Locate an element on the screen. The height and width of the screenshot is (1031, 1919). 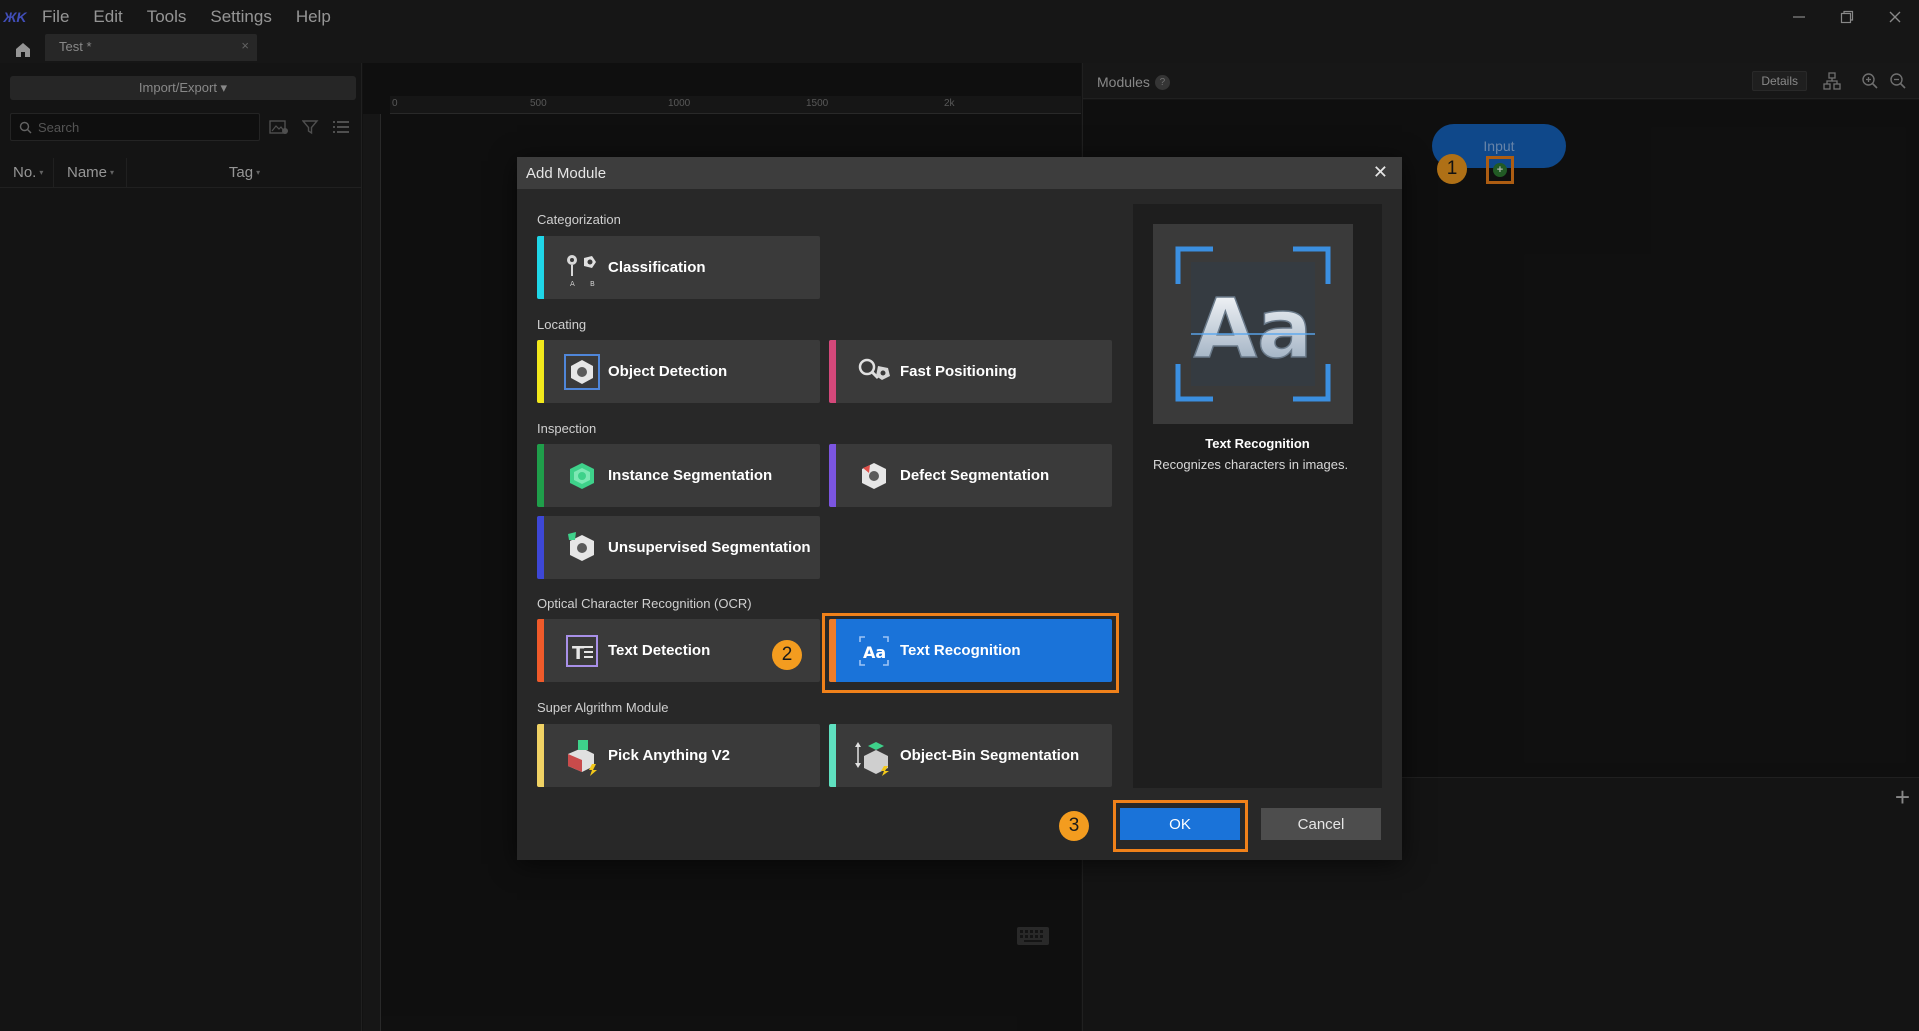
category-categorization: Categorization is located at coordinates (579, 219).